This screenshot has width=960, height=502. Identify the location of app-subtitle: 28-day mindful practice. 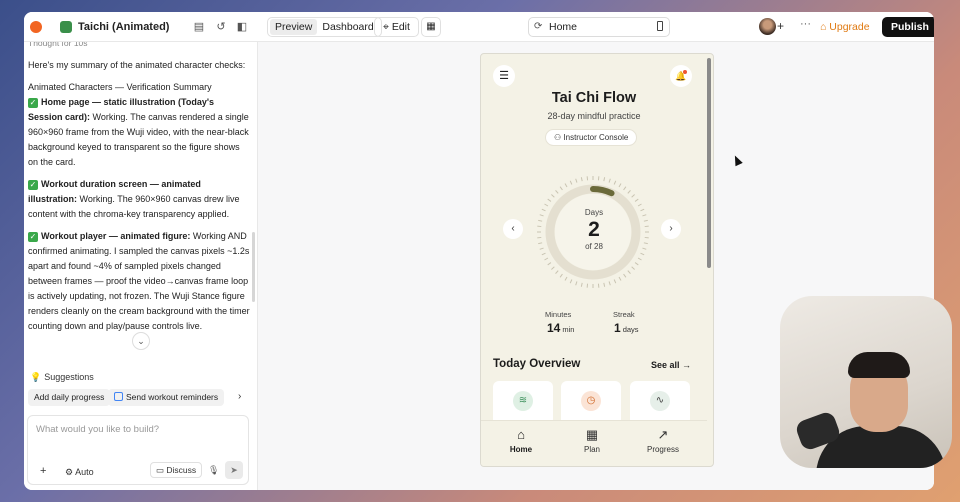
(594, 116).